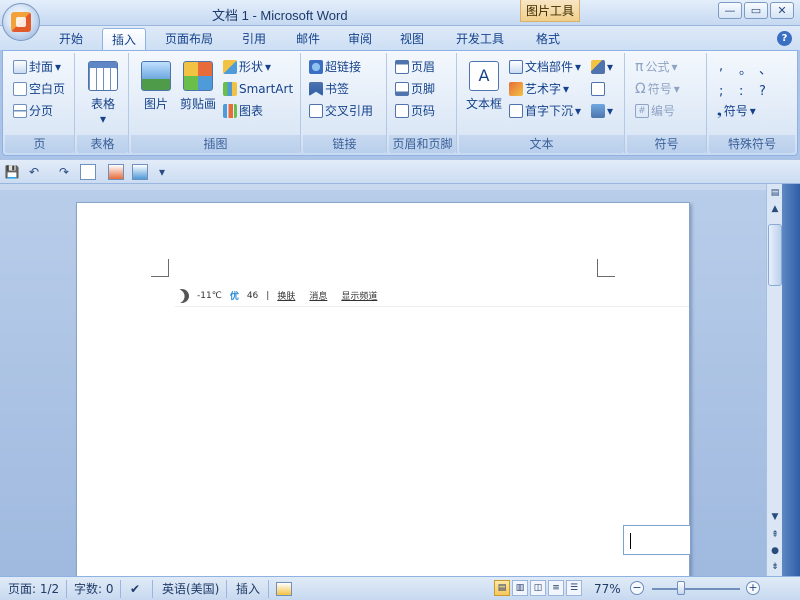 The image size is (800, 600). I want to click on select-icon, so click(140, 172).